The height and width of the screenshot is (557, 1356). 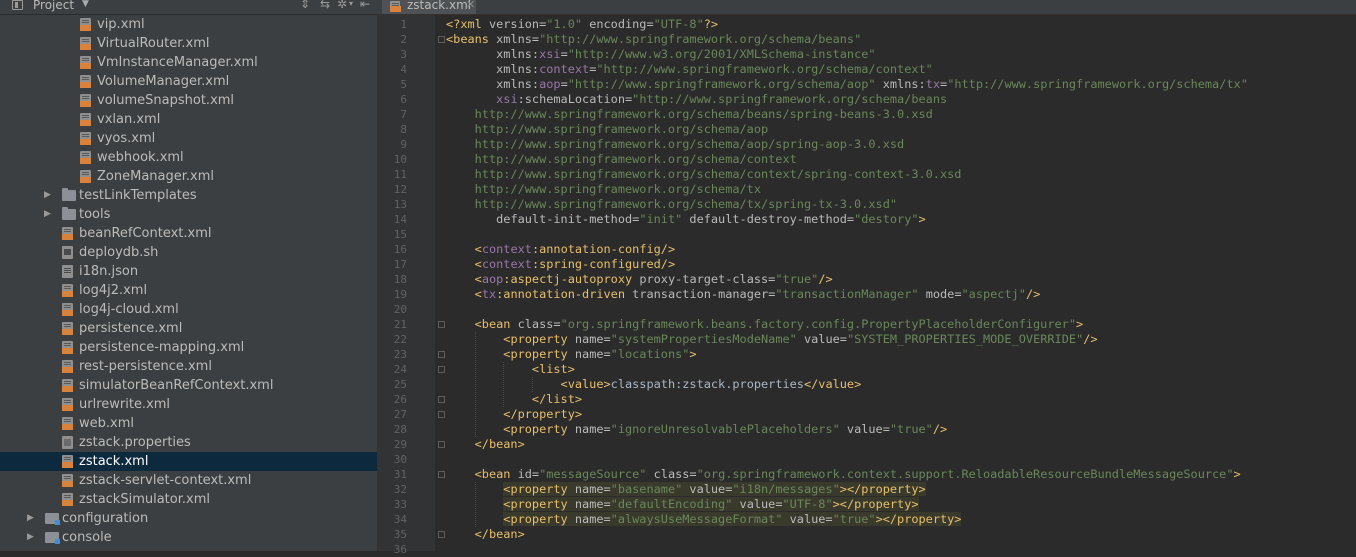 What do you see at coordinates (119, 252) in the screenshot?
I see `tree-item-label: deploydb.sh` at bounding box center [119, 252].